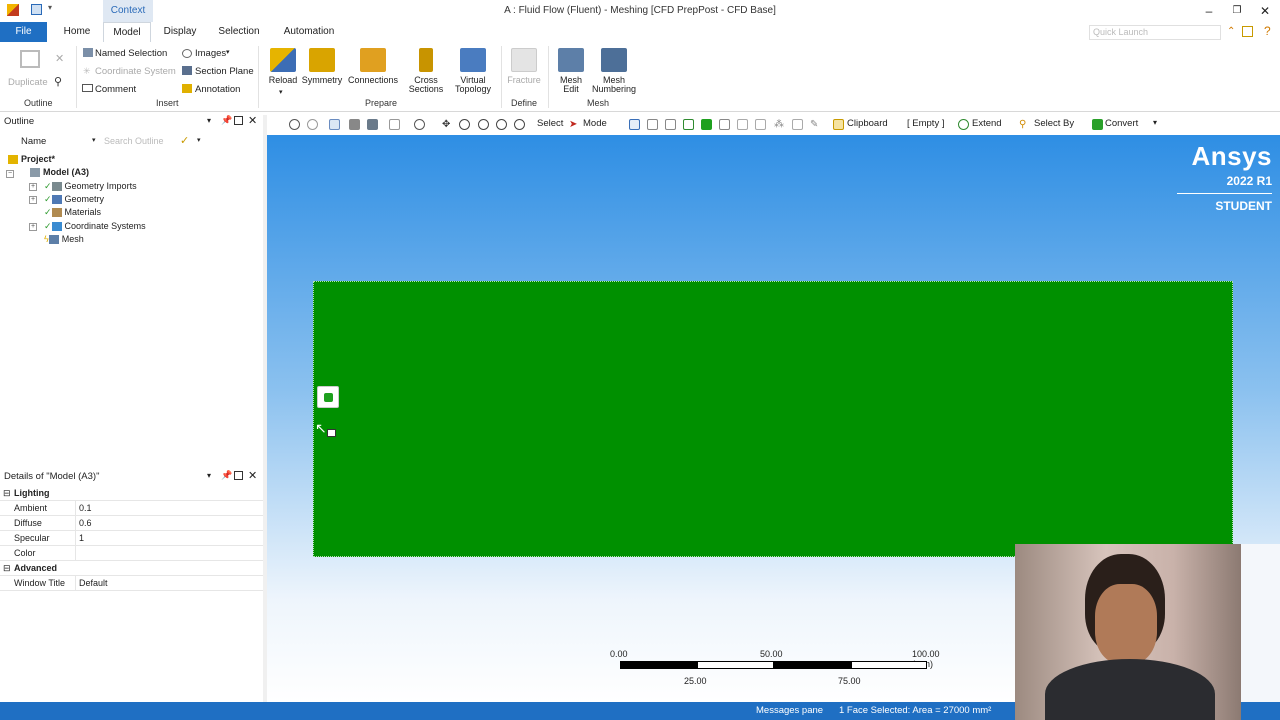 The height and width of the screenshot is (720, 1280). Describe the element at coordinates (31, 159) in the screenshot. I see `tree-item-project: Project*` at that location.